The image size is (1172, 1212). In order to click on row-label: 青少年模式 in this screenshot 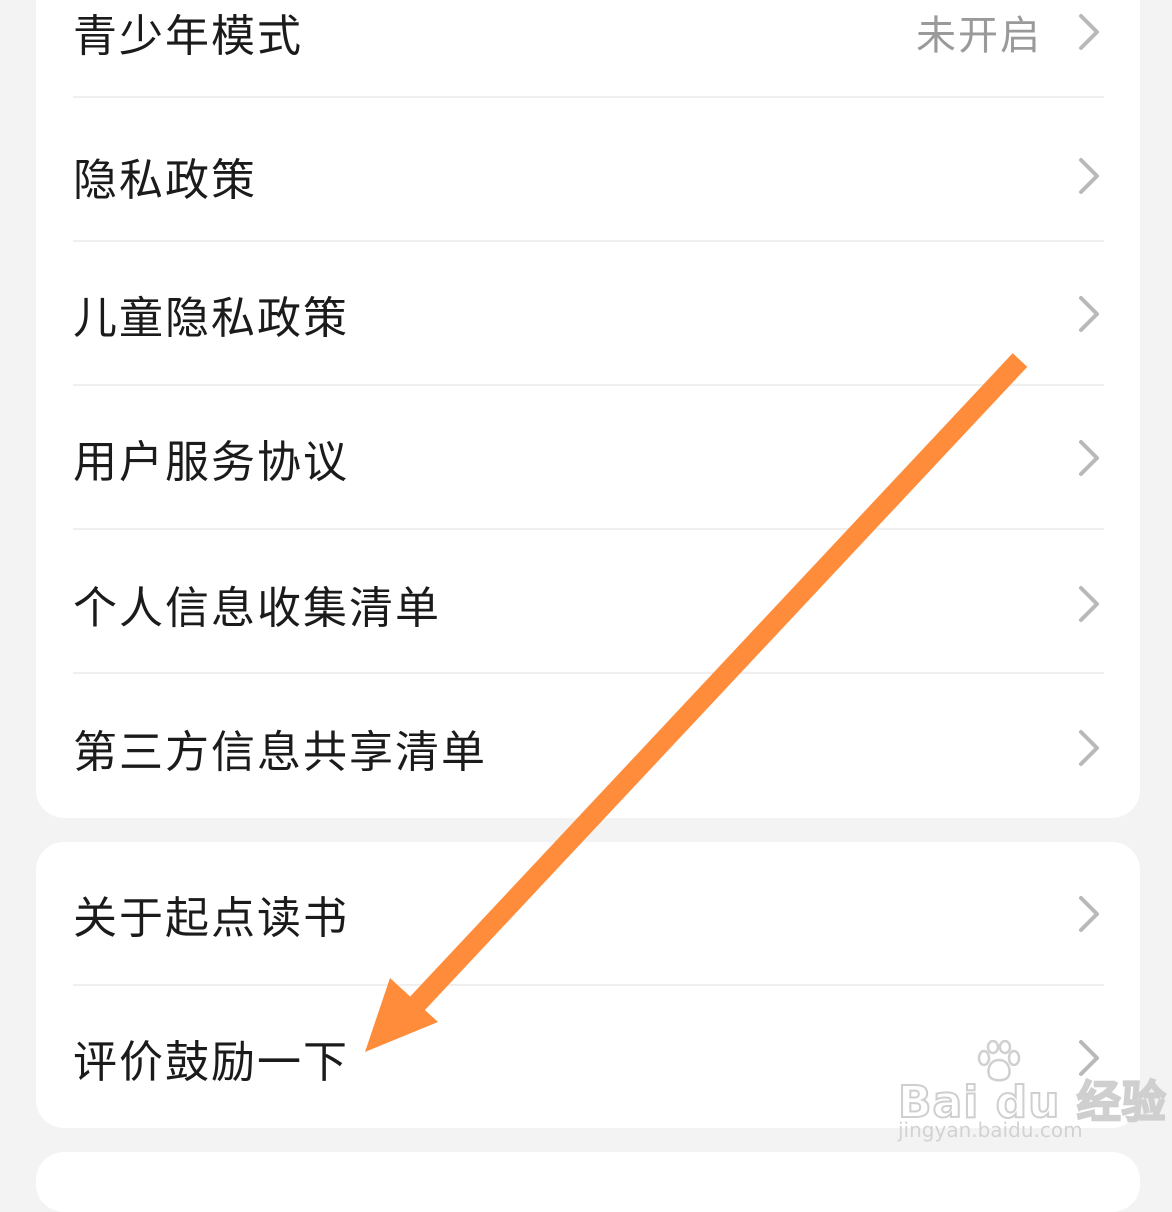, I will do `click(188, 36)`.